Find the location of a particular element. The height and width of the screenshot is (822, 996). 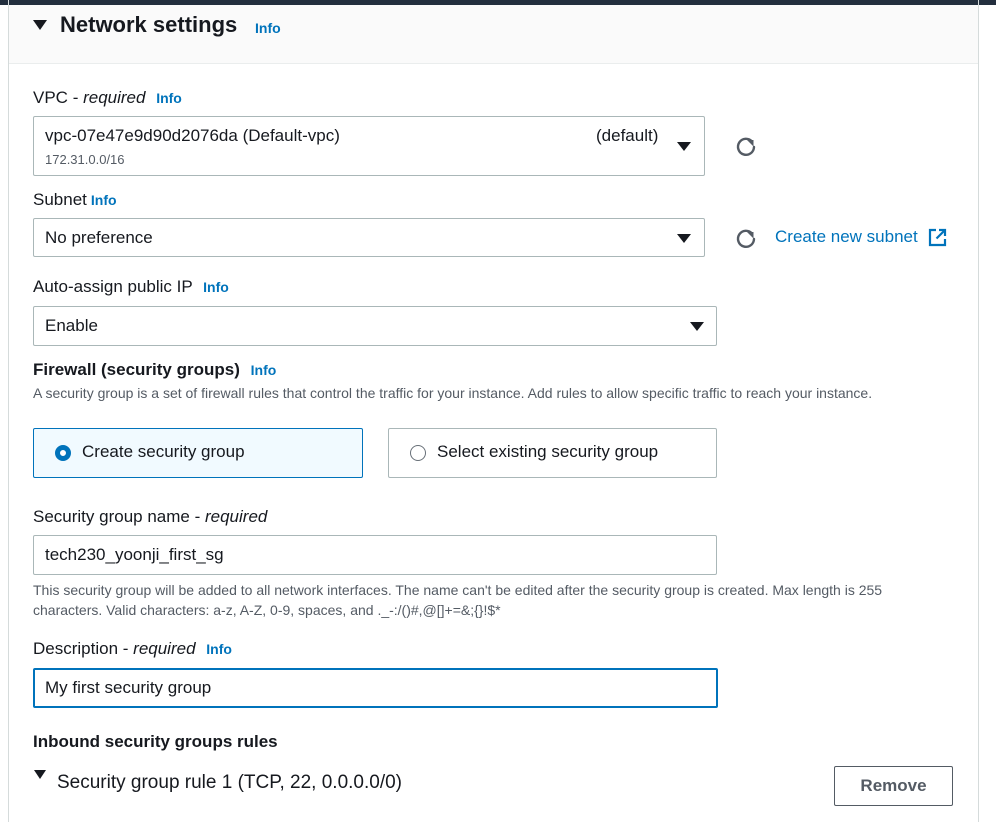

subnet-label-text: Subnet is located at coordinates (60, 199).